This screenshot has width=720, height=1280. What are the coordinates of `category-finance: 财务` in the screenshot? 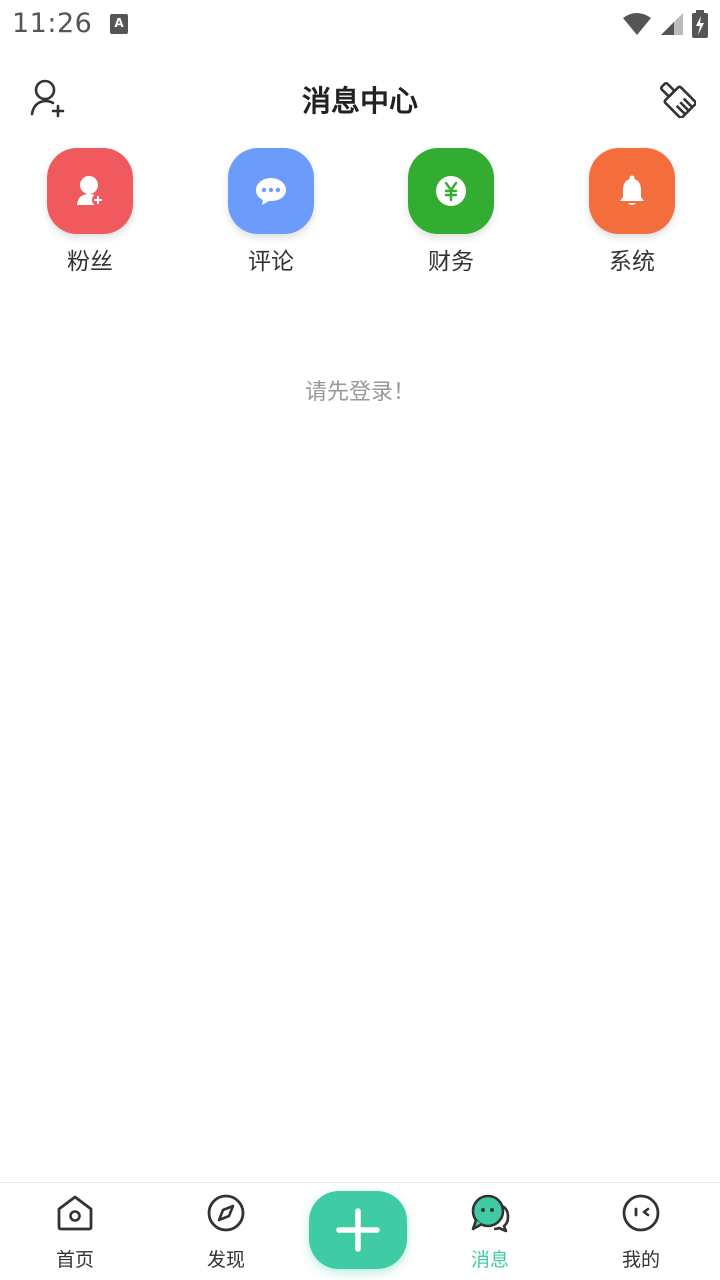 It's located at (451, 212).